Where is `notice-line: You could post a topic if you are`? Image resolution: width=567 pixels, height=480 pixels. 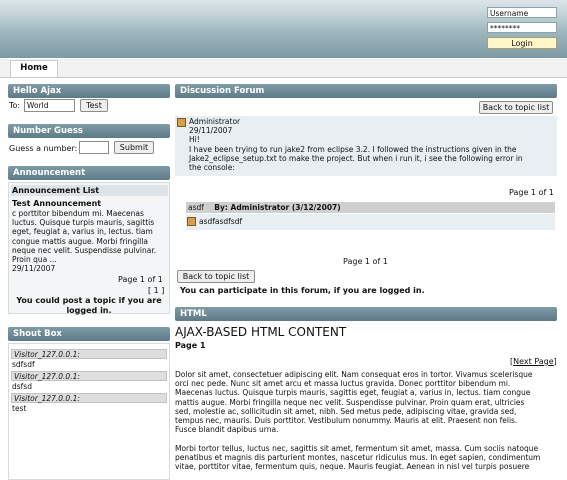
notice-line: You could post a topic if you are is located at coordinates (89, 300).